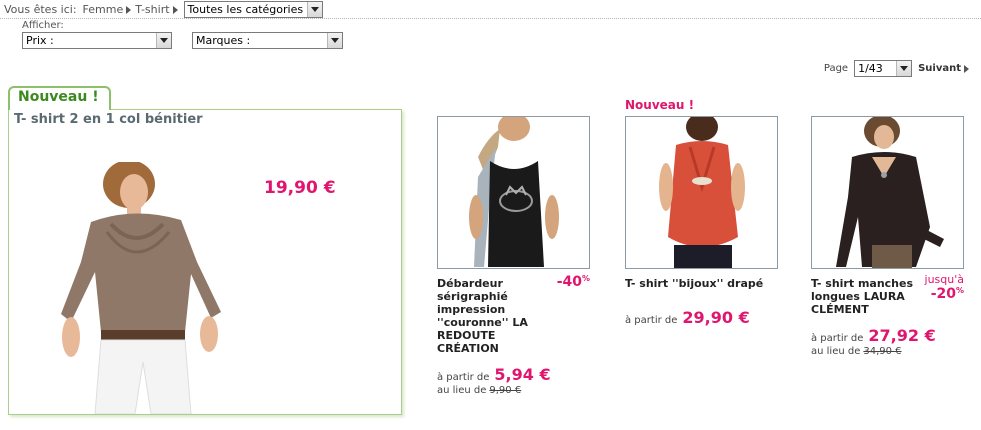 The width and height of the screenshot is (981, 430). I want to click on old-price: 9,90 €, so click(505, 390).